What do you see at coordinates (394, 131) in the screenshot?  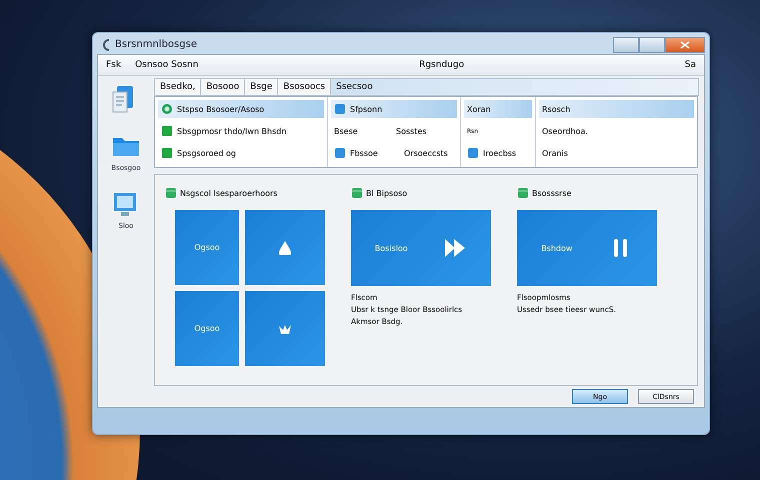 I see `option-row: Bsese Sosstes` at bounding box center [394, 131].